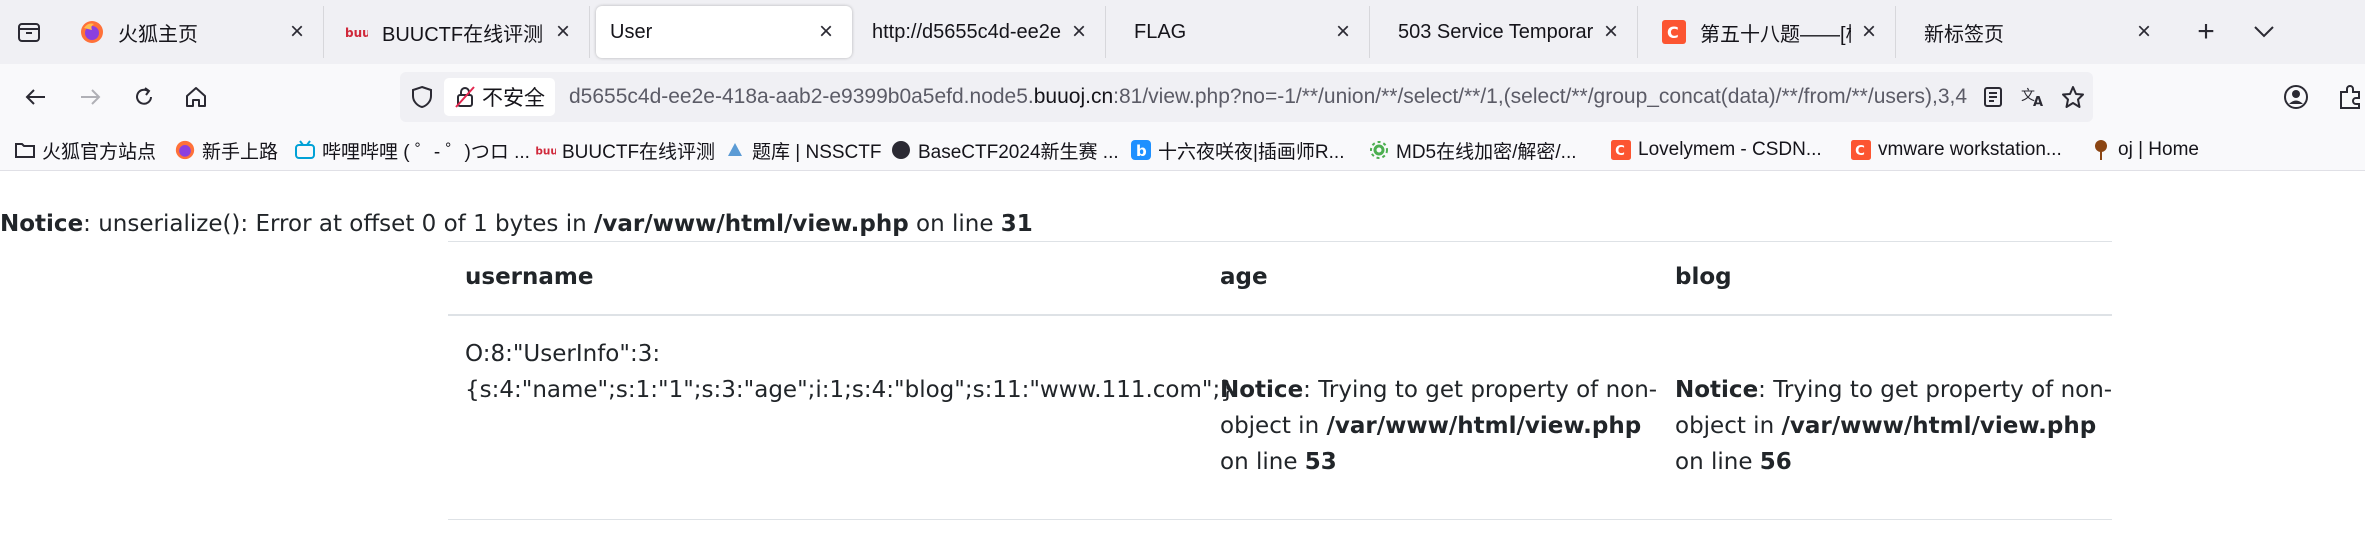  What do you see at coordinates (29, 32) in the screenshot?
I see `firefox-view-button` at bounding box center [29, 32].